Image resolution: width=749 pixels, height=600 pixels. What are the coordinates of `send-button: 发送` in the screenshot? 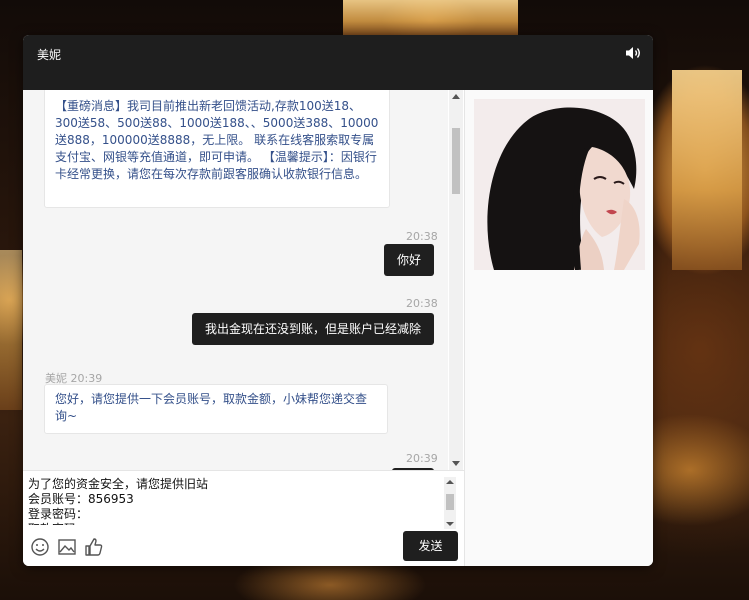 It's located at (430, 546).